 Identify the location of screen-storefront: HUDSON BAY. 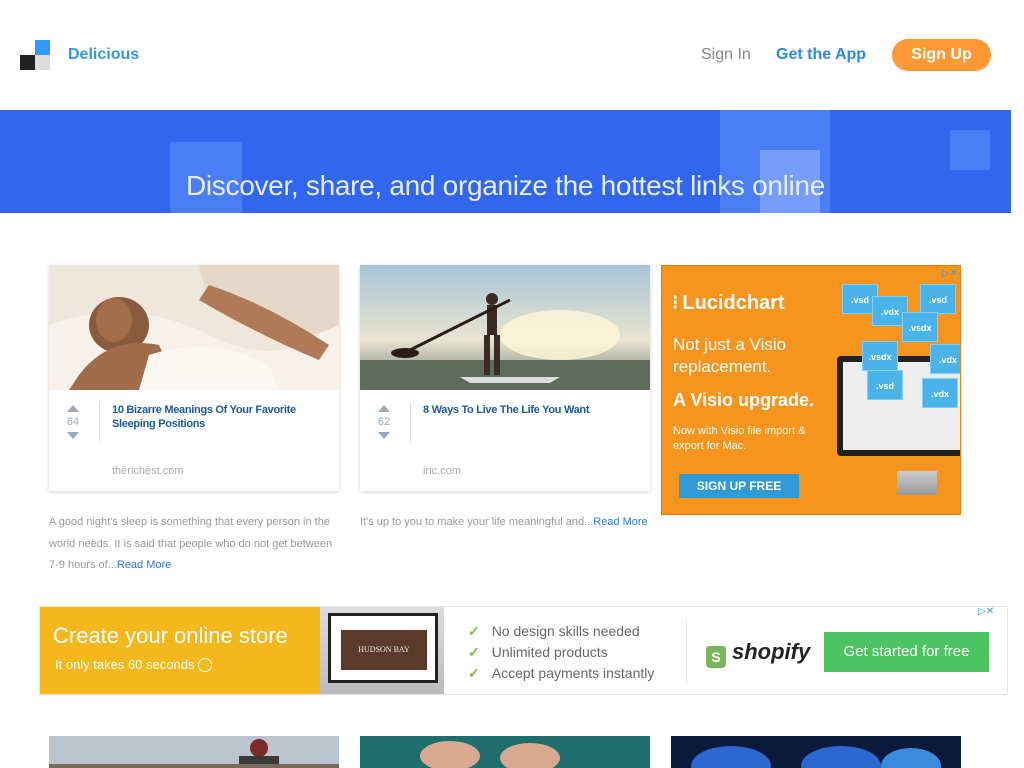
(384, 650).